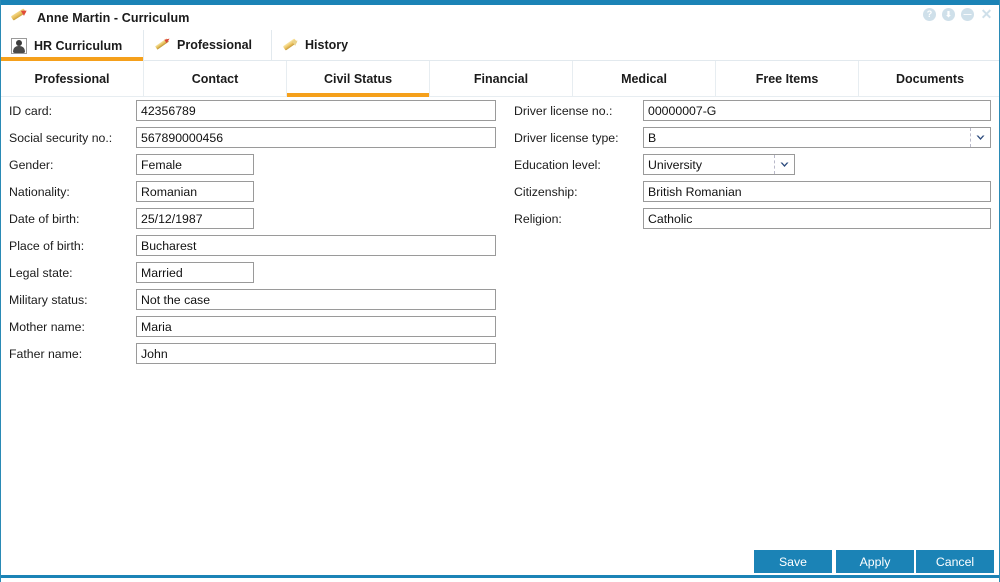 The width and height of the screenshot is (1000, 582). I want to click on input-date-of-birth: 25/12/1987, so click(195, 218).